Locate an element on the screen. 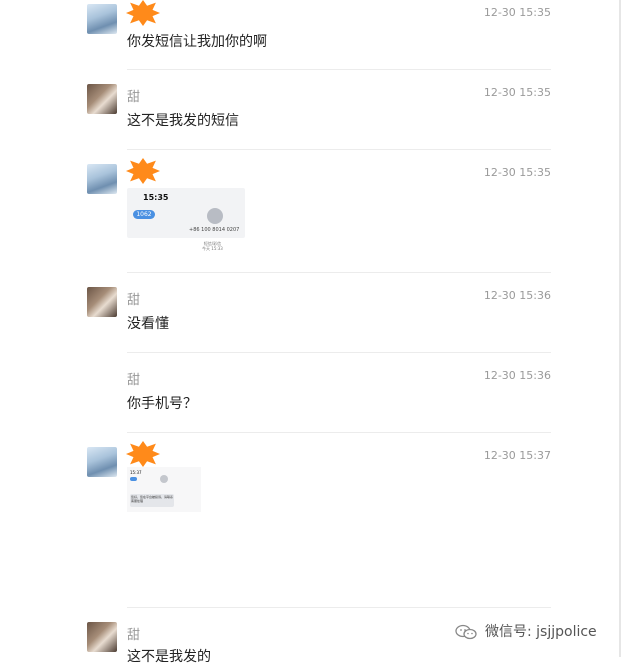 The height and width of the screenshot is (666, 621). screenshot-phone: +86 100 8014 0207 is located at coordinates (214, 230).